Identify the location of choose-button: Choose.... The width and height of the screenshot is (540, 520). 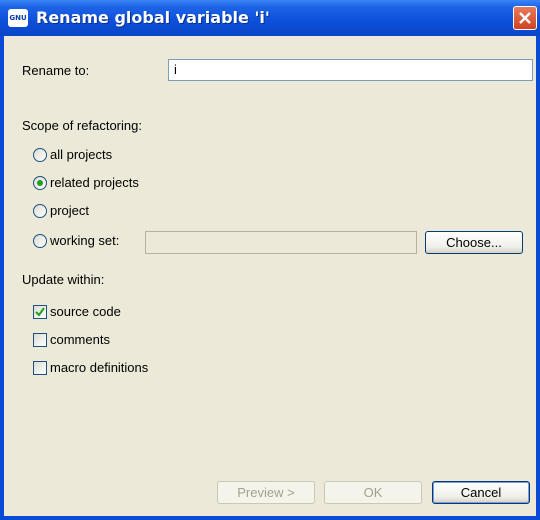
(474, 242).